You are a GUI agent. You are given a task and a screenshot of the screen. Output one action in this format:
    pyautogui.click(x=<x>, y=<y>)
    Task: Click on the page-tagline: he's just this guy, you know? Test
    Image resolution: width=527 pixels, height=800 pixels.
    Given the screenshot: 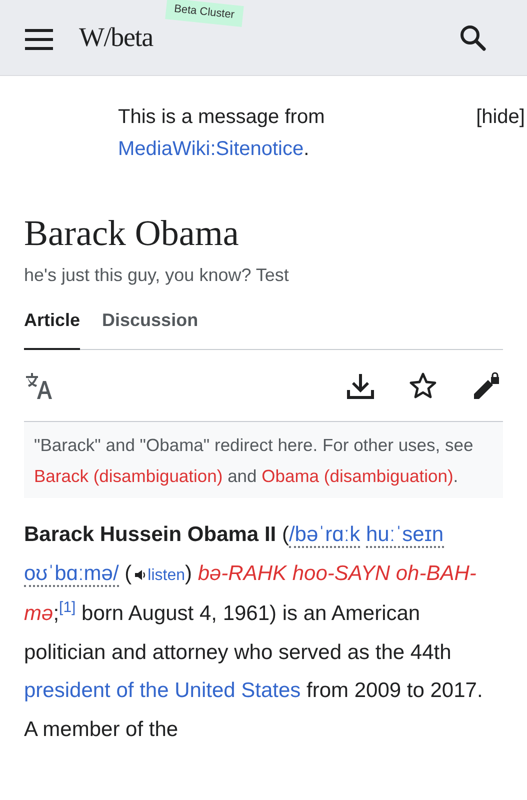 What is the action you would take?
    pyautogui.click(x=157, y=275)
    